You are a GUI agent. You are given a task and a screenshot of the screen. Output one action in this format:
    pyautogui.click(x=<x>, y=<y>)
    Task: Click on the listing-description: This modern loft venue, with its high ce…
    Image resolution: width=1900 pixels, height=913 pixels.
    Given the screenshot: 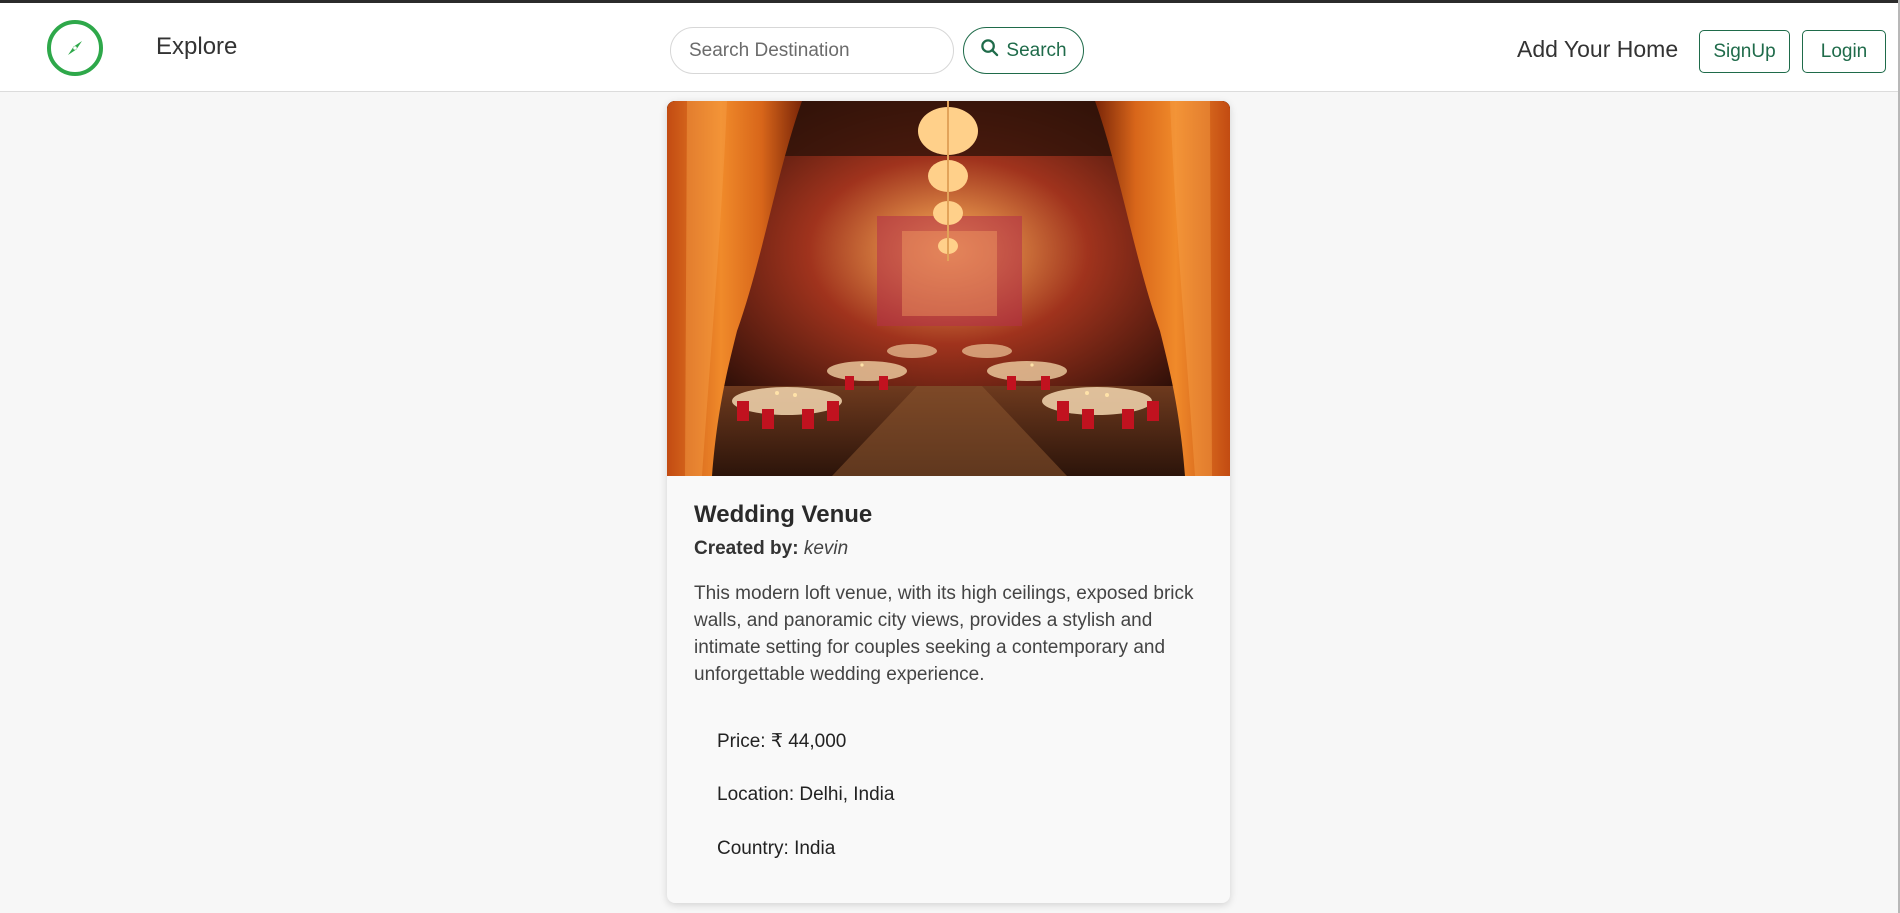 What is the action you would take?
    pyautogui.click(x=944, y=634)
    